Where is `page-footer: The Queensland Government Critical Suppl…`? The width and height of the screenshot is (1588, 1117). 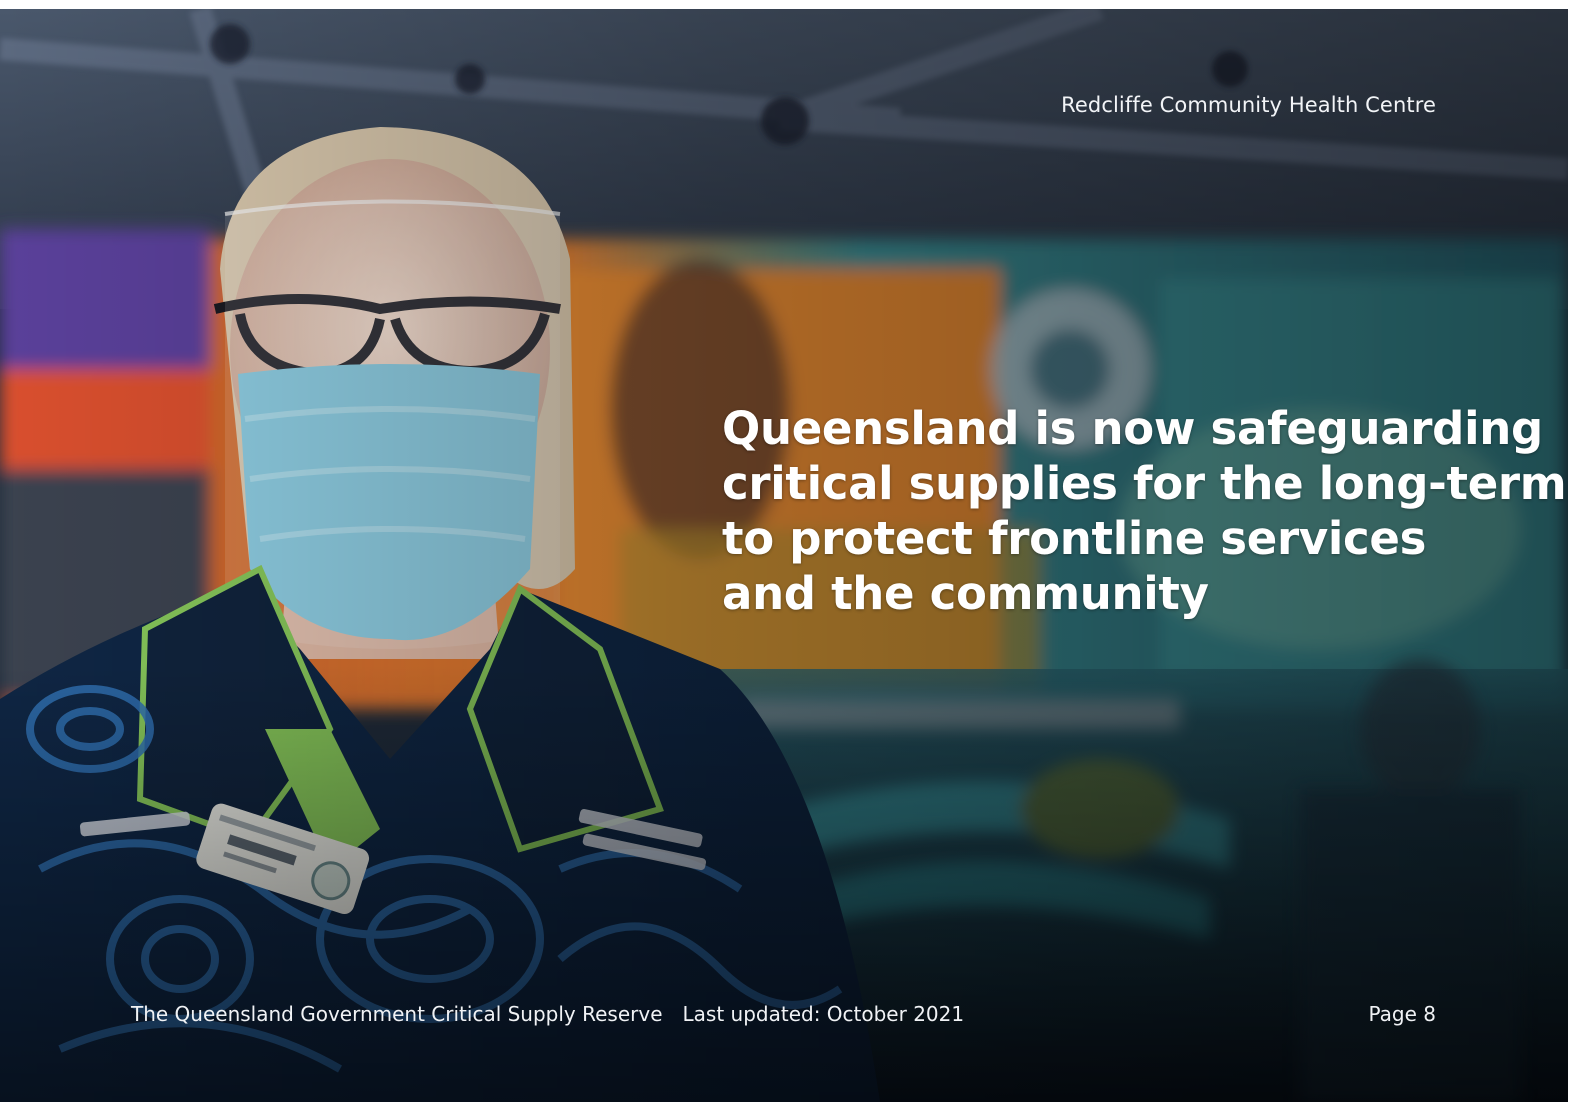
page-footer: The Queensland Government Critical Suppl… is located at coordinates (783, 1014).